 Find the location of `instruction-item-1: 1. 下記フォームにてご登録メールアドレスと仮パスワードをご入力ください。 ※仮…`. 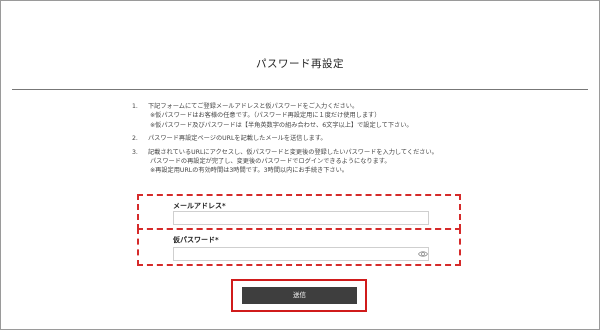

instruction-item-1: 1. 下記フォームにてご登録メールアドレスと仮パスワードをご入力ください。 ※仮… is located at coordinates (312, 116).